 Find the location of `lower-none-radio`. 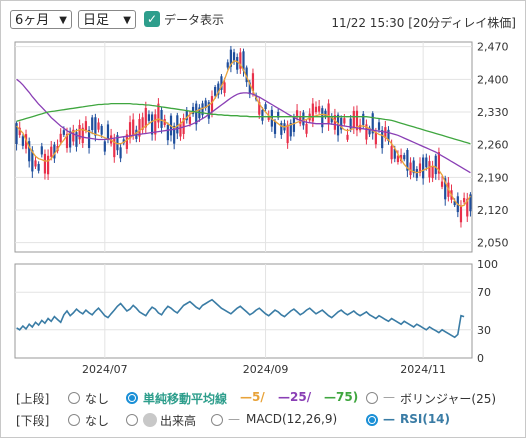

lower-none-radio is located at coordinates (74, 420).